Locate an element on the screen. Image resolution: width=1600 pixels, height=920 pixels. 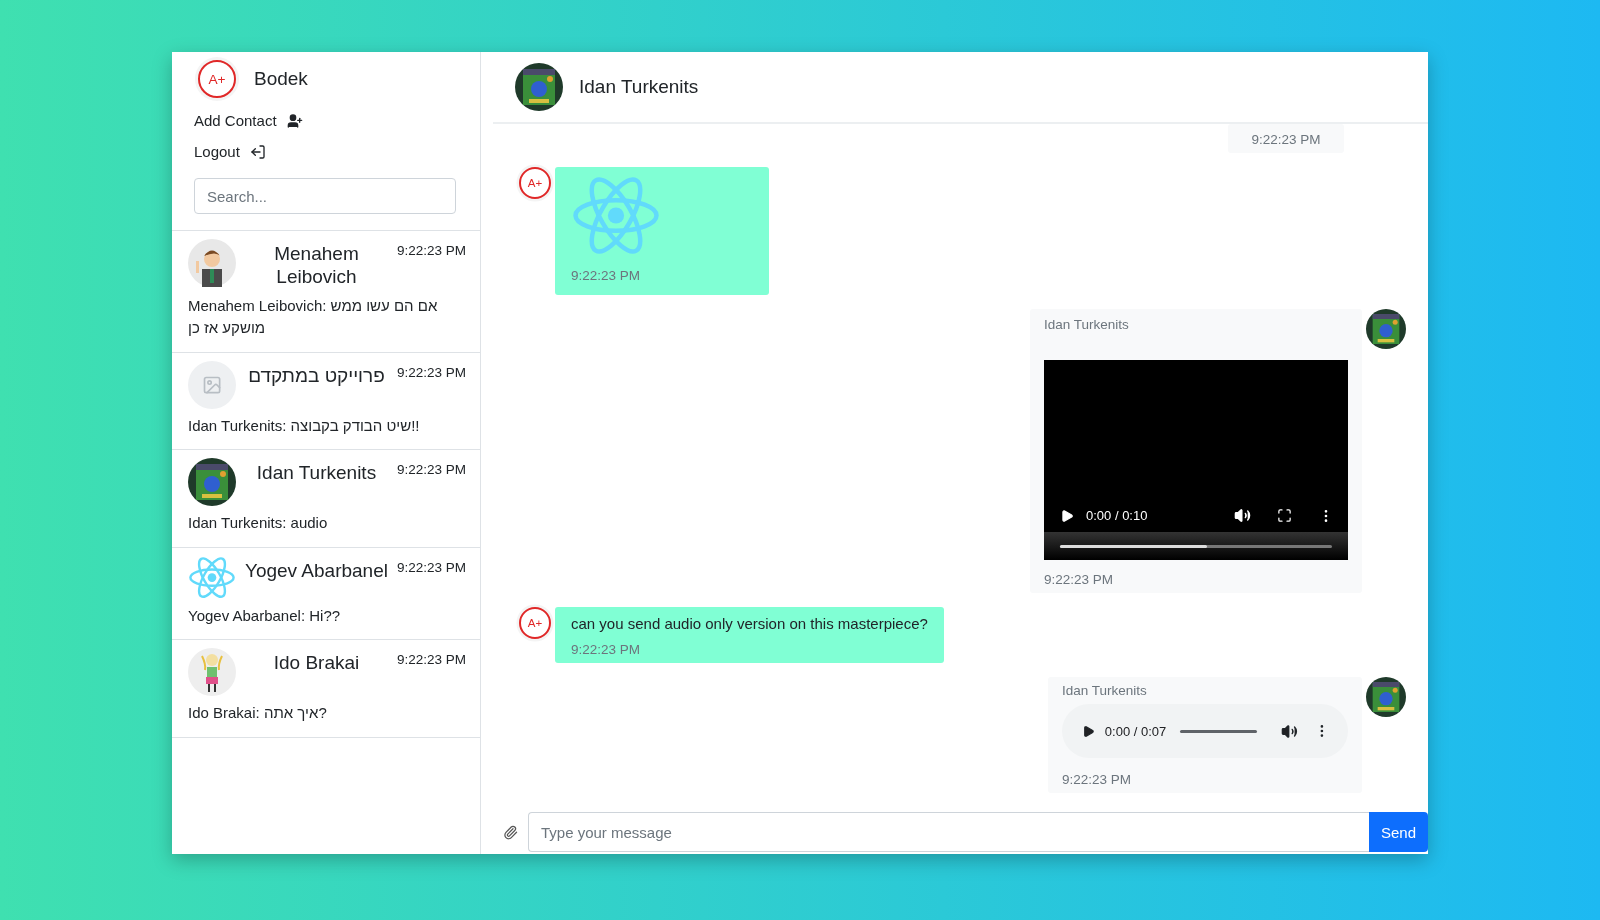
add-user-icon is located at coordinates (294, 120).